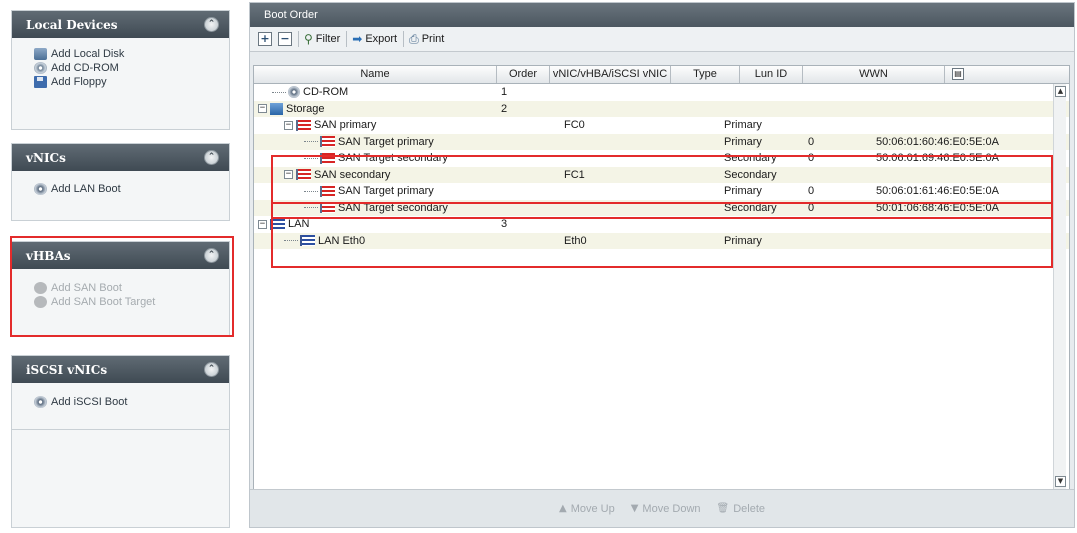 The image size is (1077, 533). I want to click on storage-icon, so click(276, 108).